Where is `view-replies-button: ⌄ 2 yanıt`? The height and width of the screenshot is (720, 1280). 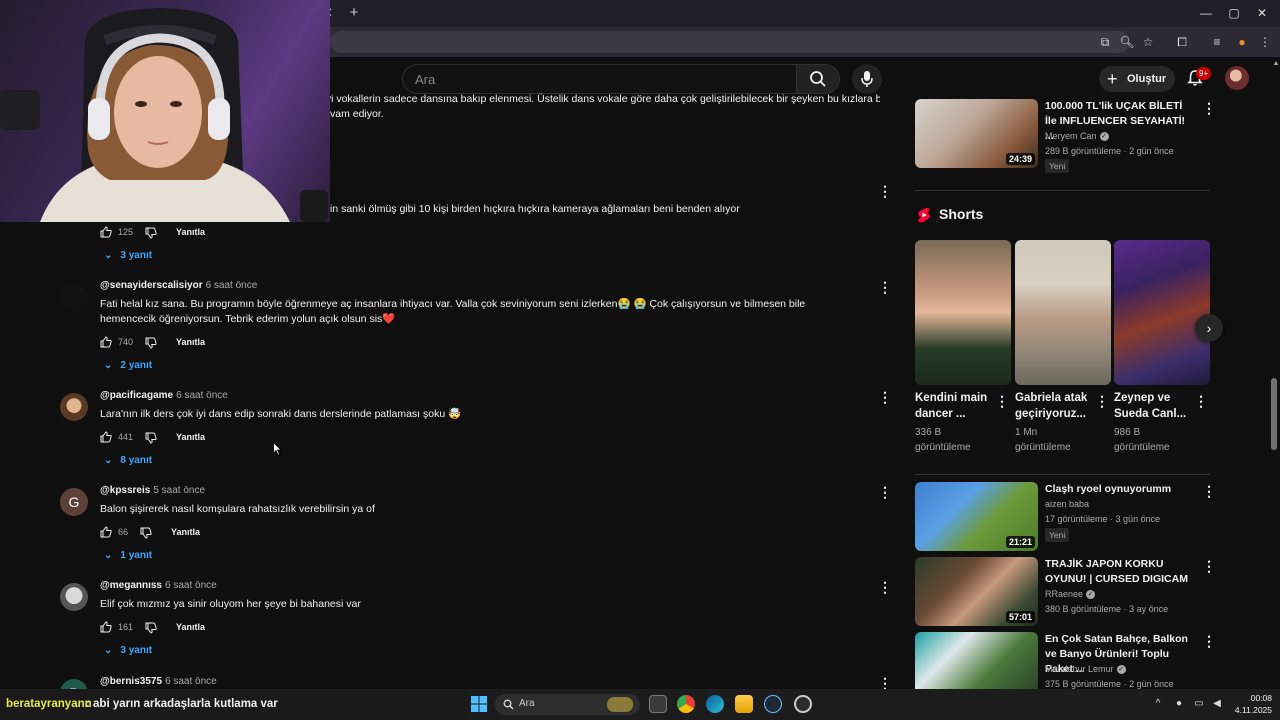 view-replies-button: ⌄ 2 yanıt is located at coordinates (128, 365).